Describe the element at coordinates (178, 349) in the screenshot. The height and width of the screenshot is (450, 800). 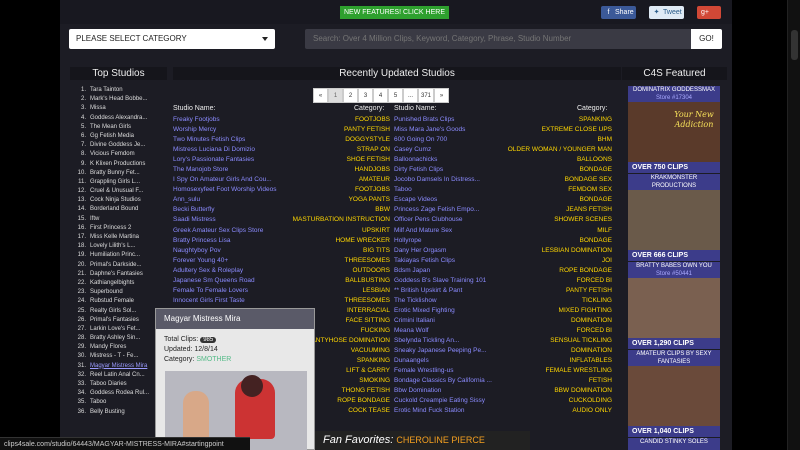
I see `updated-label: Updated:` at that location.